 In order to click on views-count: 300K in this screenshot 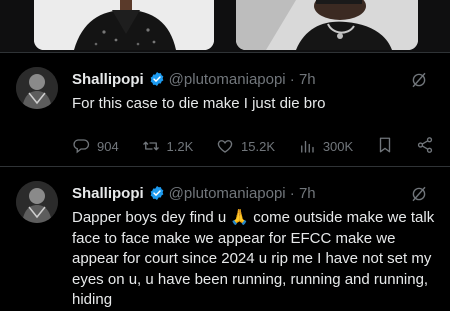, I will do `click(338, 146)`.